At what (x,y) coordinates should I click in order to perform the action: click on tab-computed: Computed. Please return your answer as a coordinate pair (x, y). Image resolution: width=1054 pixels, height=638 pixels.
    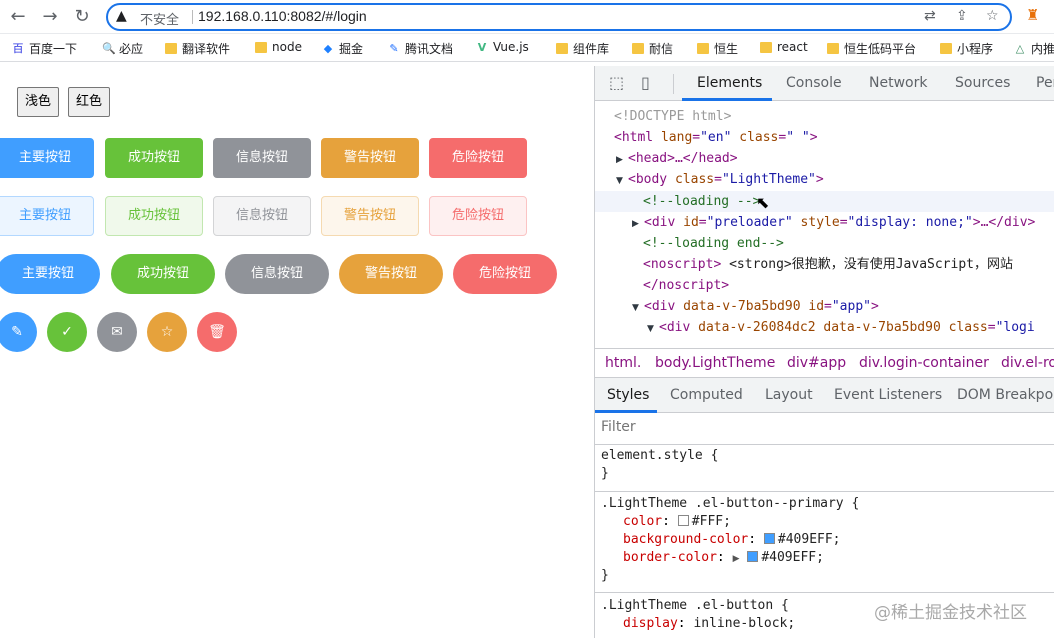
    Looking at the image, I should click on (706, 395).